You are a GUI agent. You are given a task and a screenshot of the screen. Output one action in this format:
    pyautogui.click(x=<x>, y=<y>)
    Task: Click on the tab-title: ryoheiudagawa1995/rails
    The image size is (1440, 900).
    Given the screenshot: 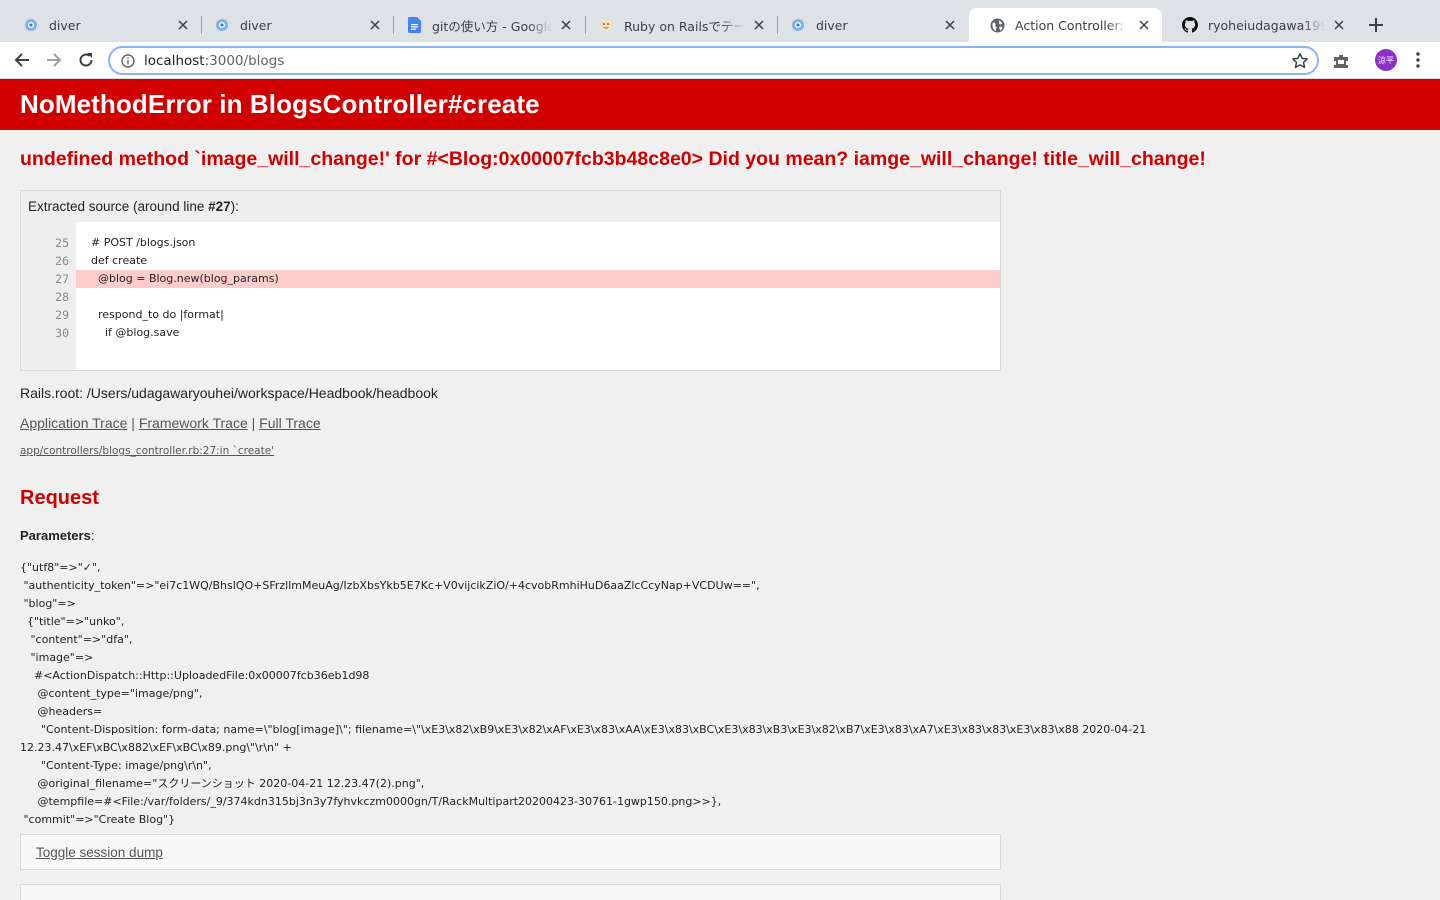 What is the action you would take?
    pyautogui.click(x=1266, y=25)
    